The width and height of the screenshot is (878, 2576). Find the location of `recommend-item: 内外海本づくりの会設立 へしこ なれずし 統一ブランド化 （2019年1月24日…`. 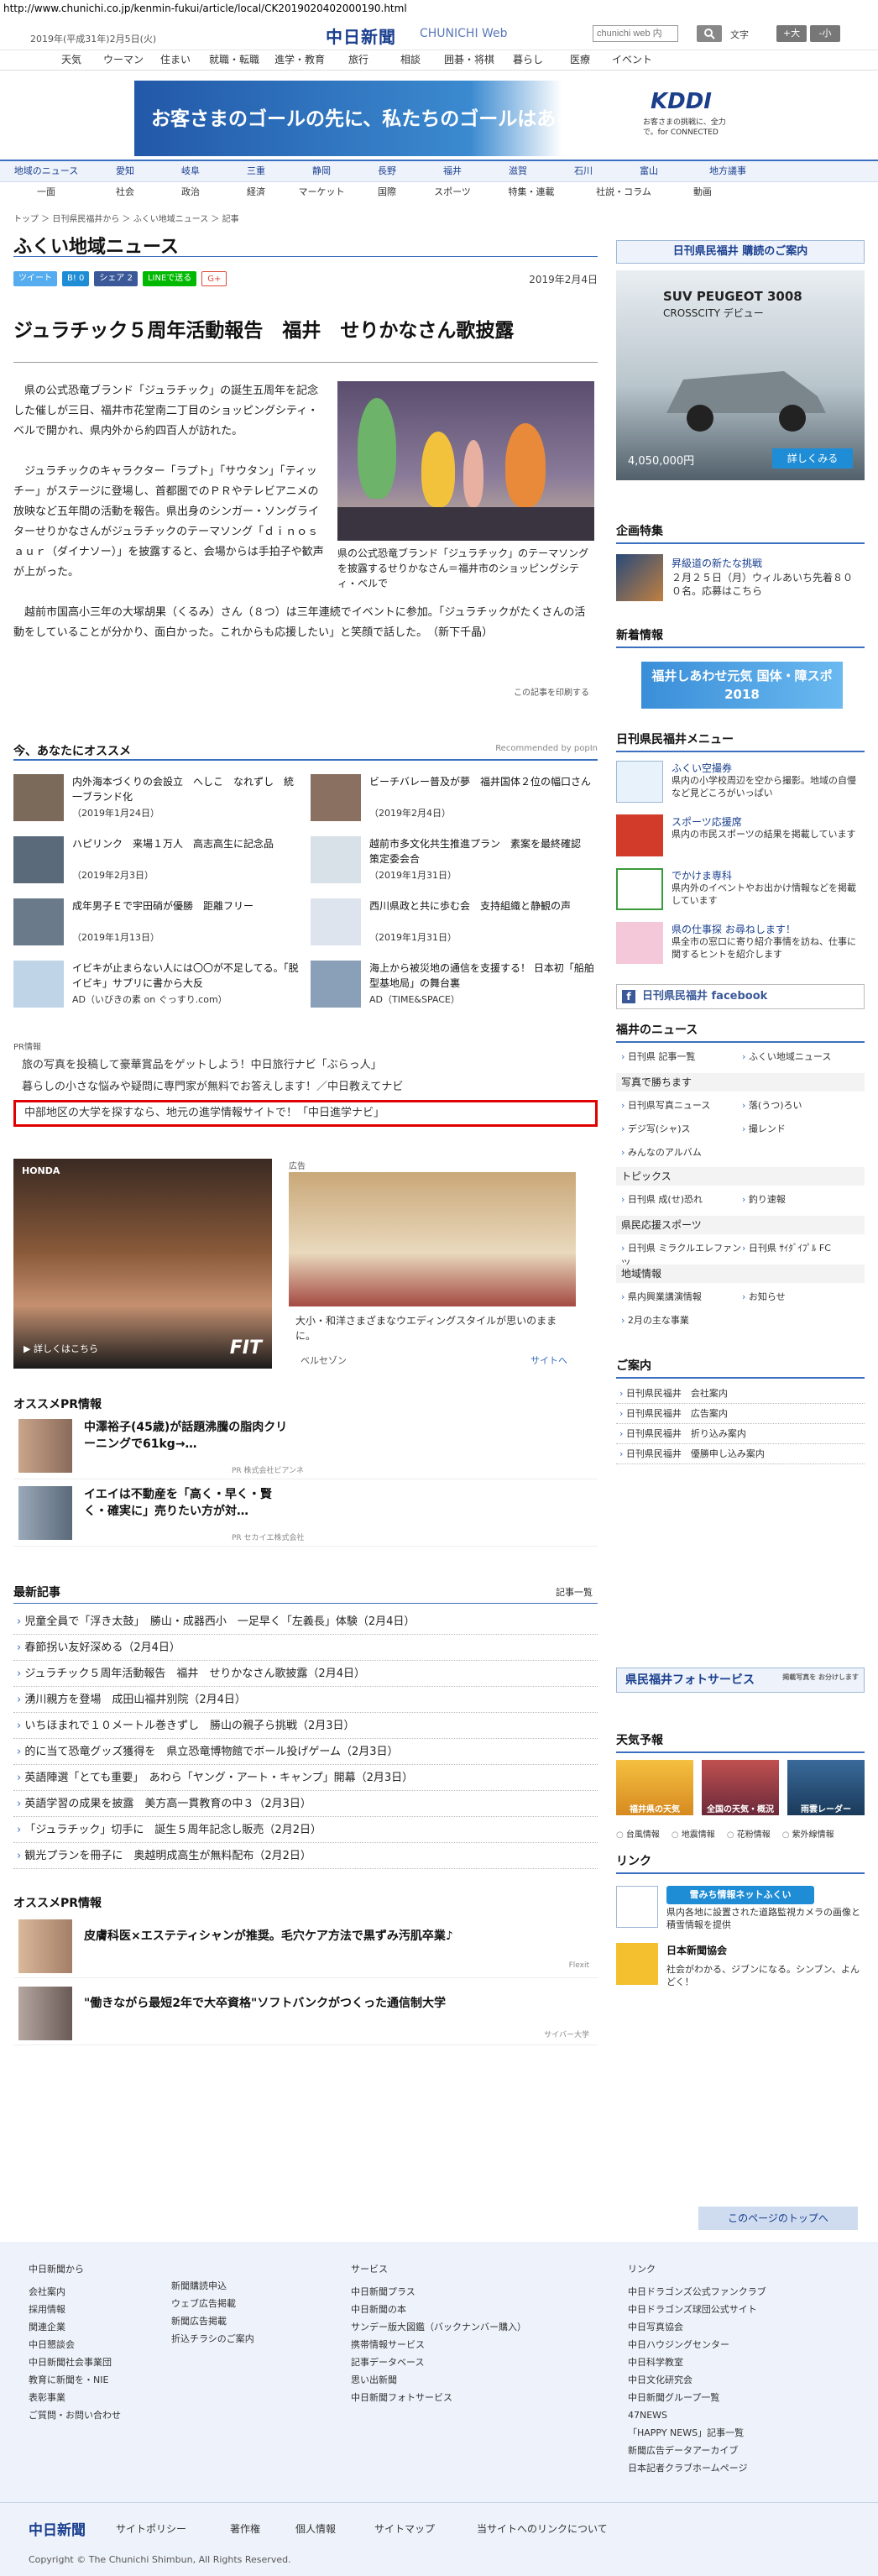

recommend-item: 内外海本づくりの会設立 へしこ なれずし 統一ブランド化 （2019年1月24日… is located at coordinates (157, 800).